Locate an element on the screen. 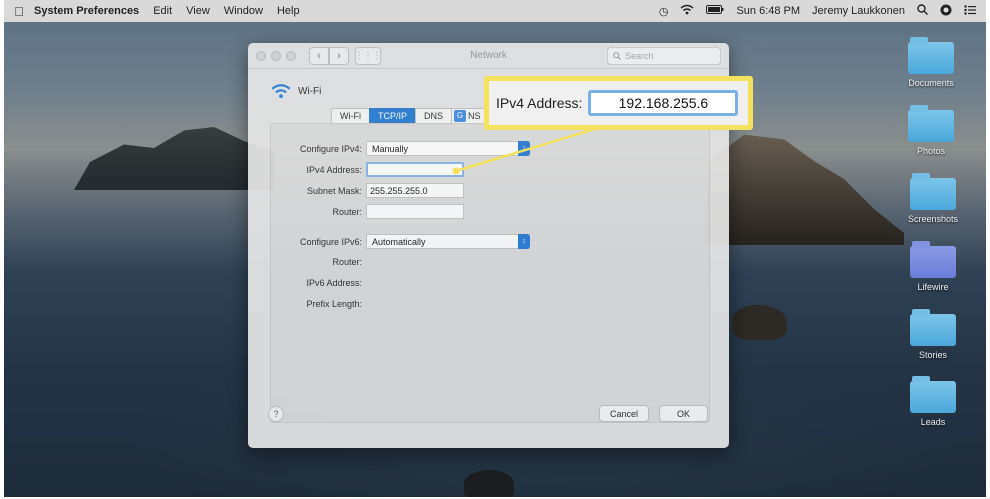  menu-view: View is located at coordinates (198, 11).